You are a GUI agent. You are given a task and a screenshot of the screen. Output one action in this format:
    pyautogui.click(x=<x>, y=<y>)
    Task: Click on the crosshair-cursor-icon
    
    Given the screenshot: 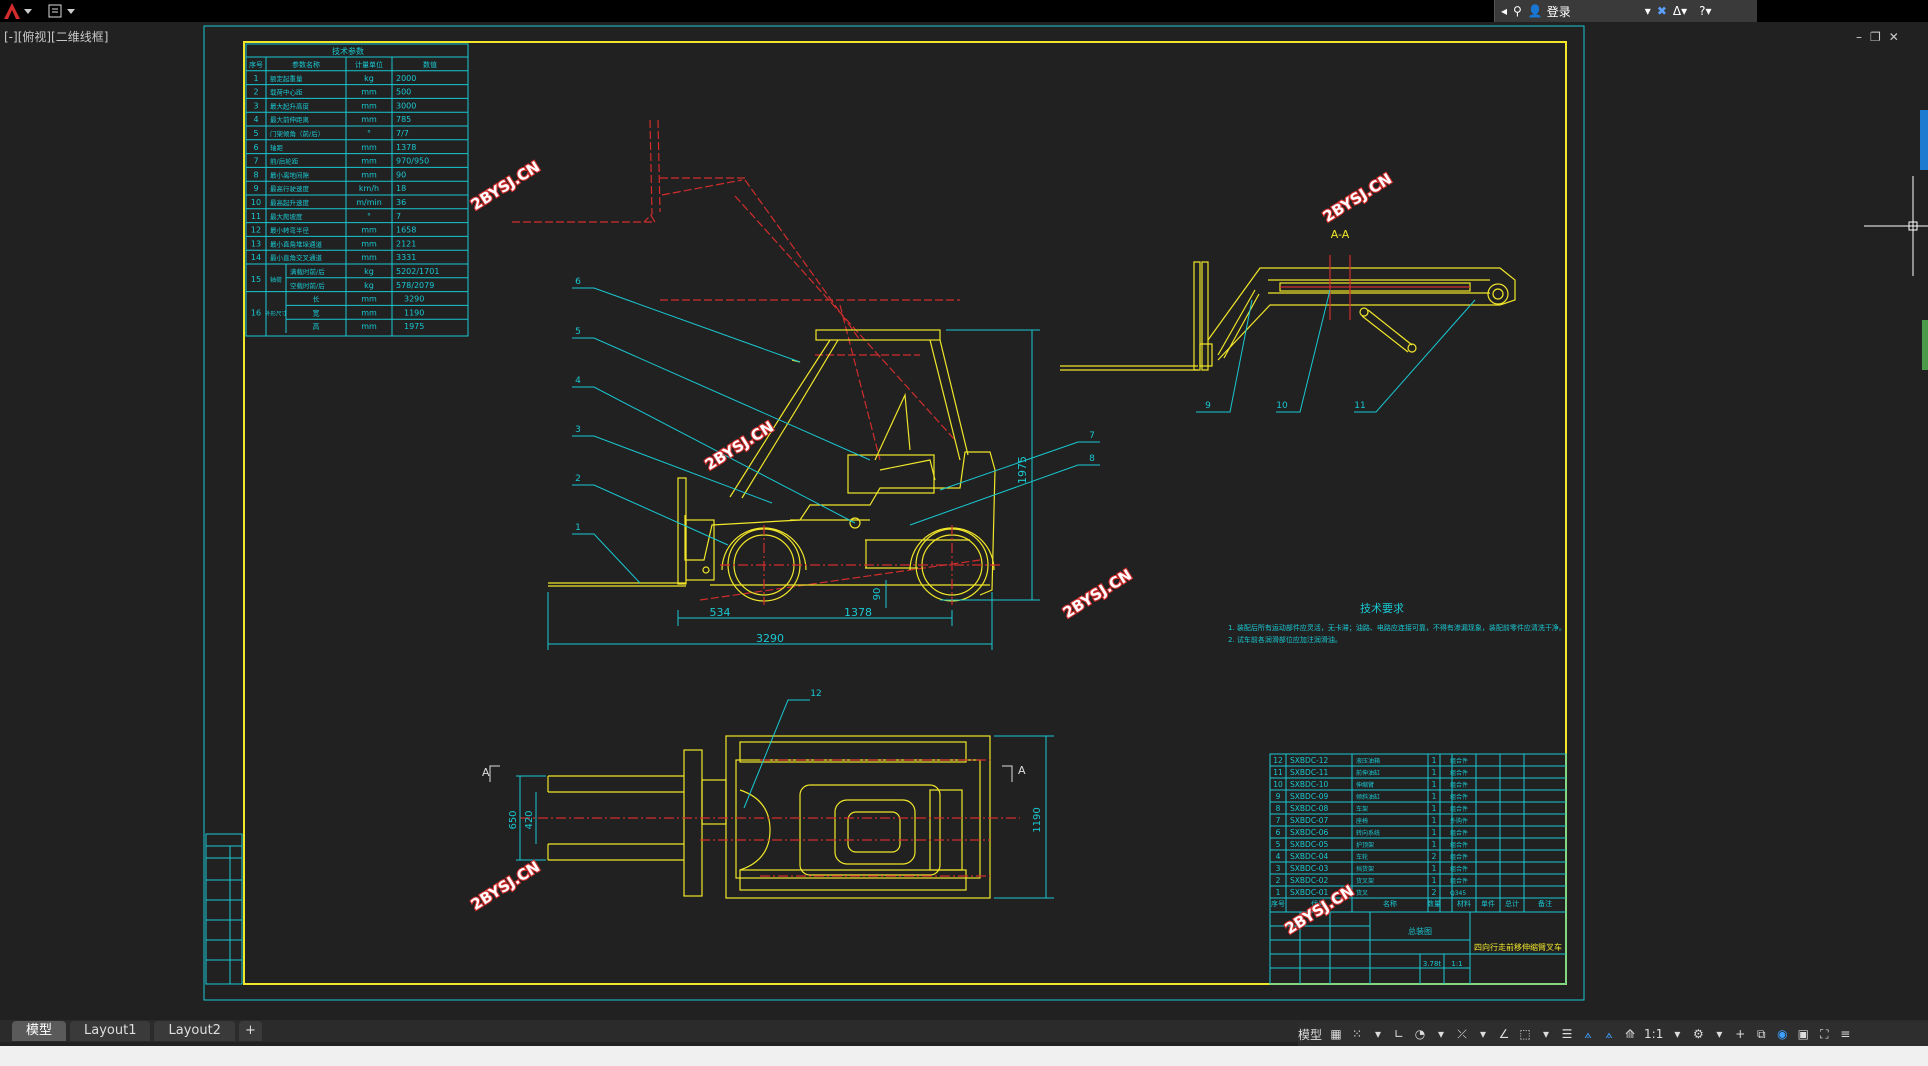 What is the action you would take?
    pyautogui.click(x=1896, y=226)
    